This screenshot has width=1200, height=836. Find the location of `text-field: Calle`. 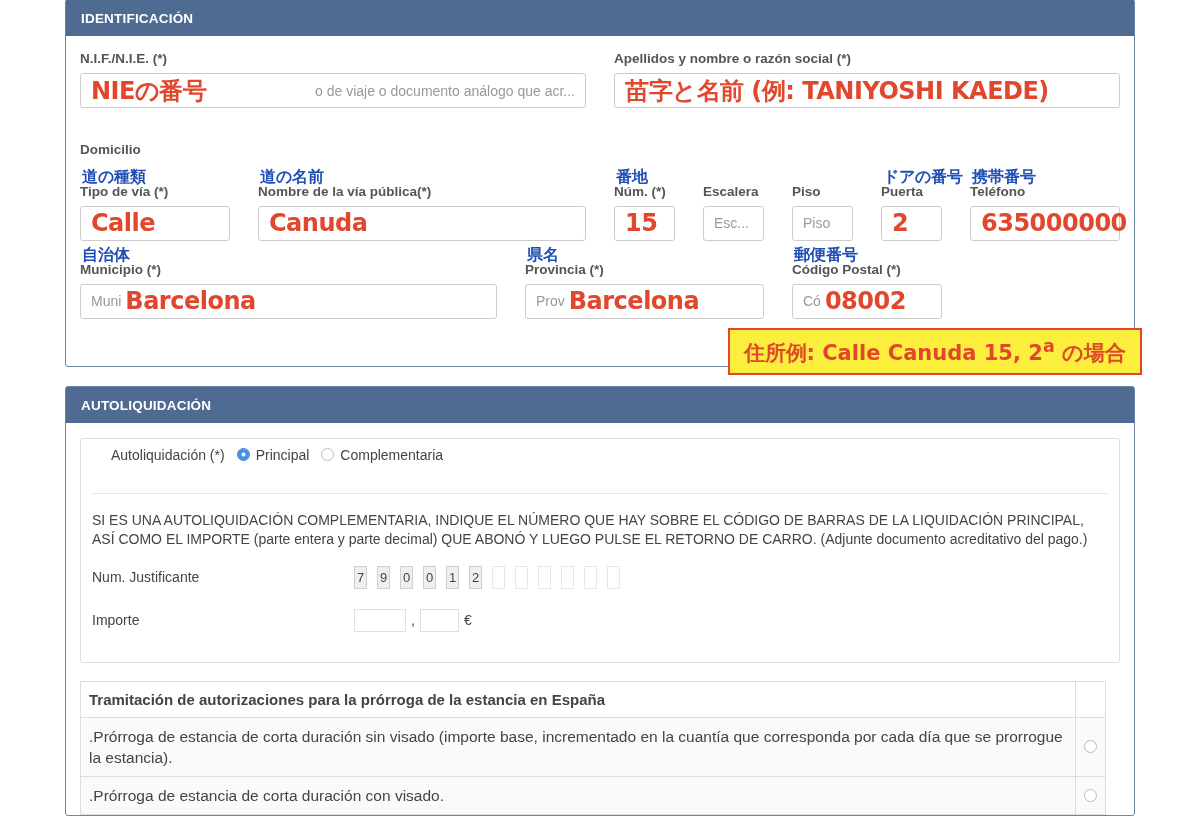

text-field: Calle is located at coordinates (155, 223).